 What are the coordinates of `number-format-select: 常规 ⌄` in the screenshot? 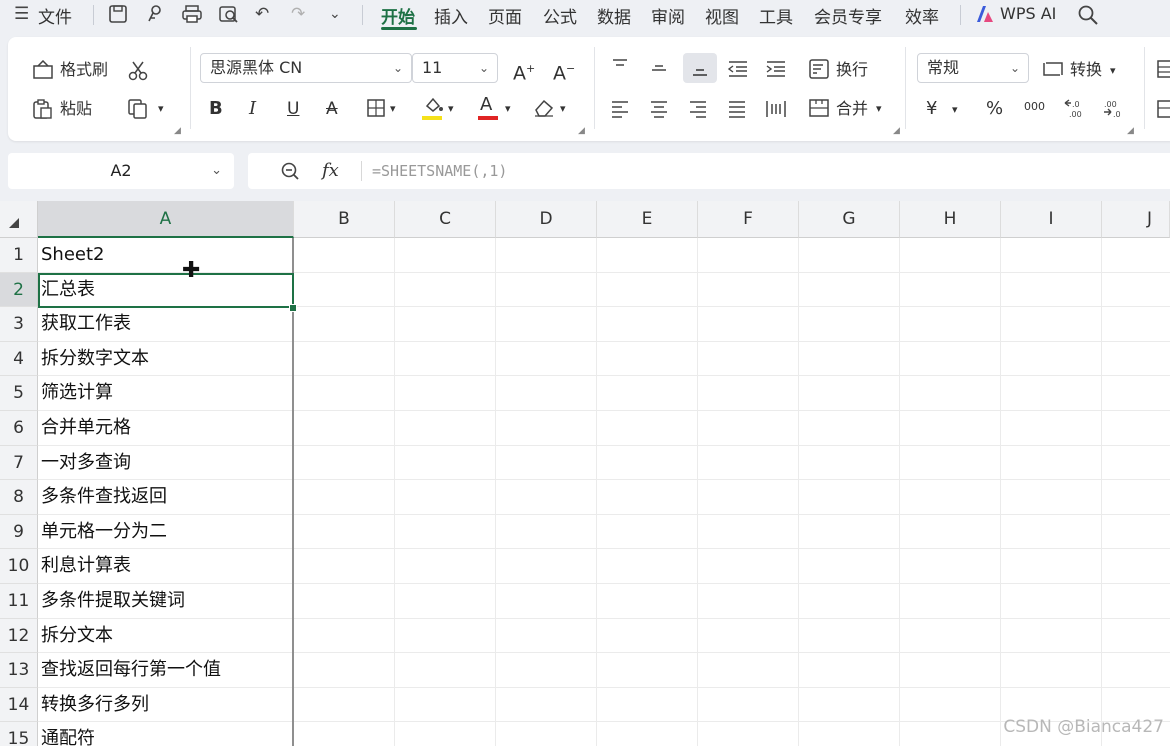 It's located at (973, 68).